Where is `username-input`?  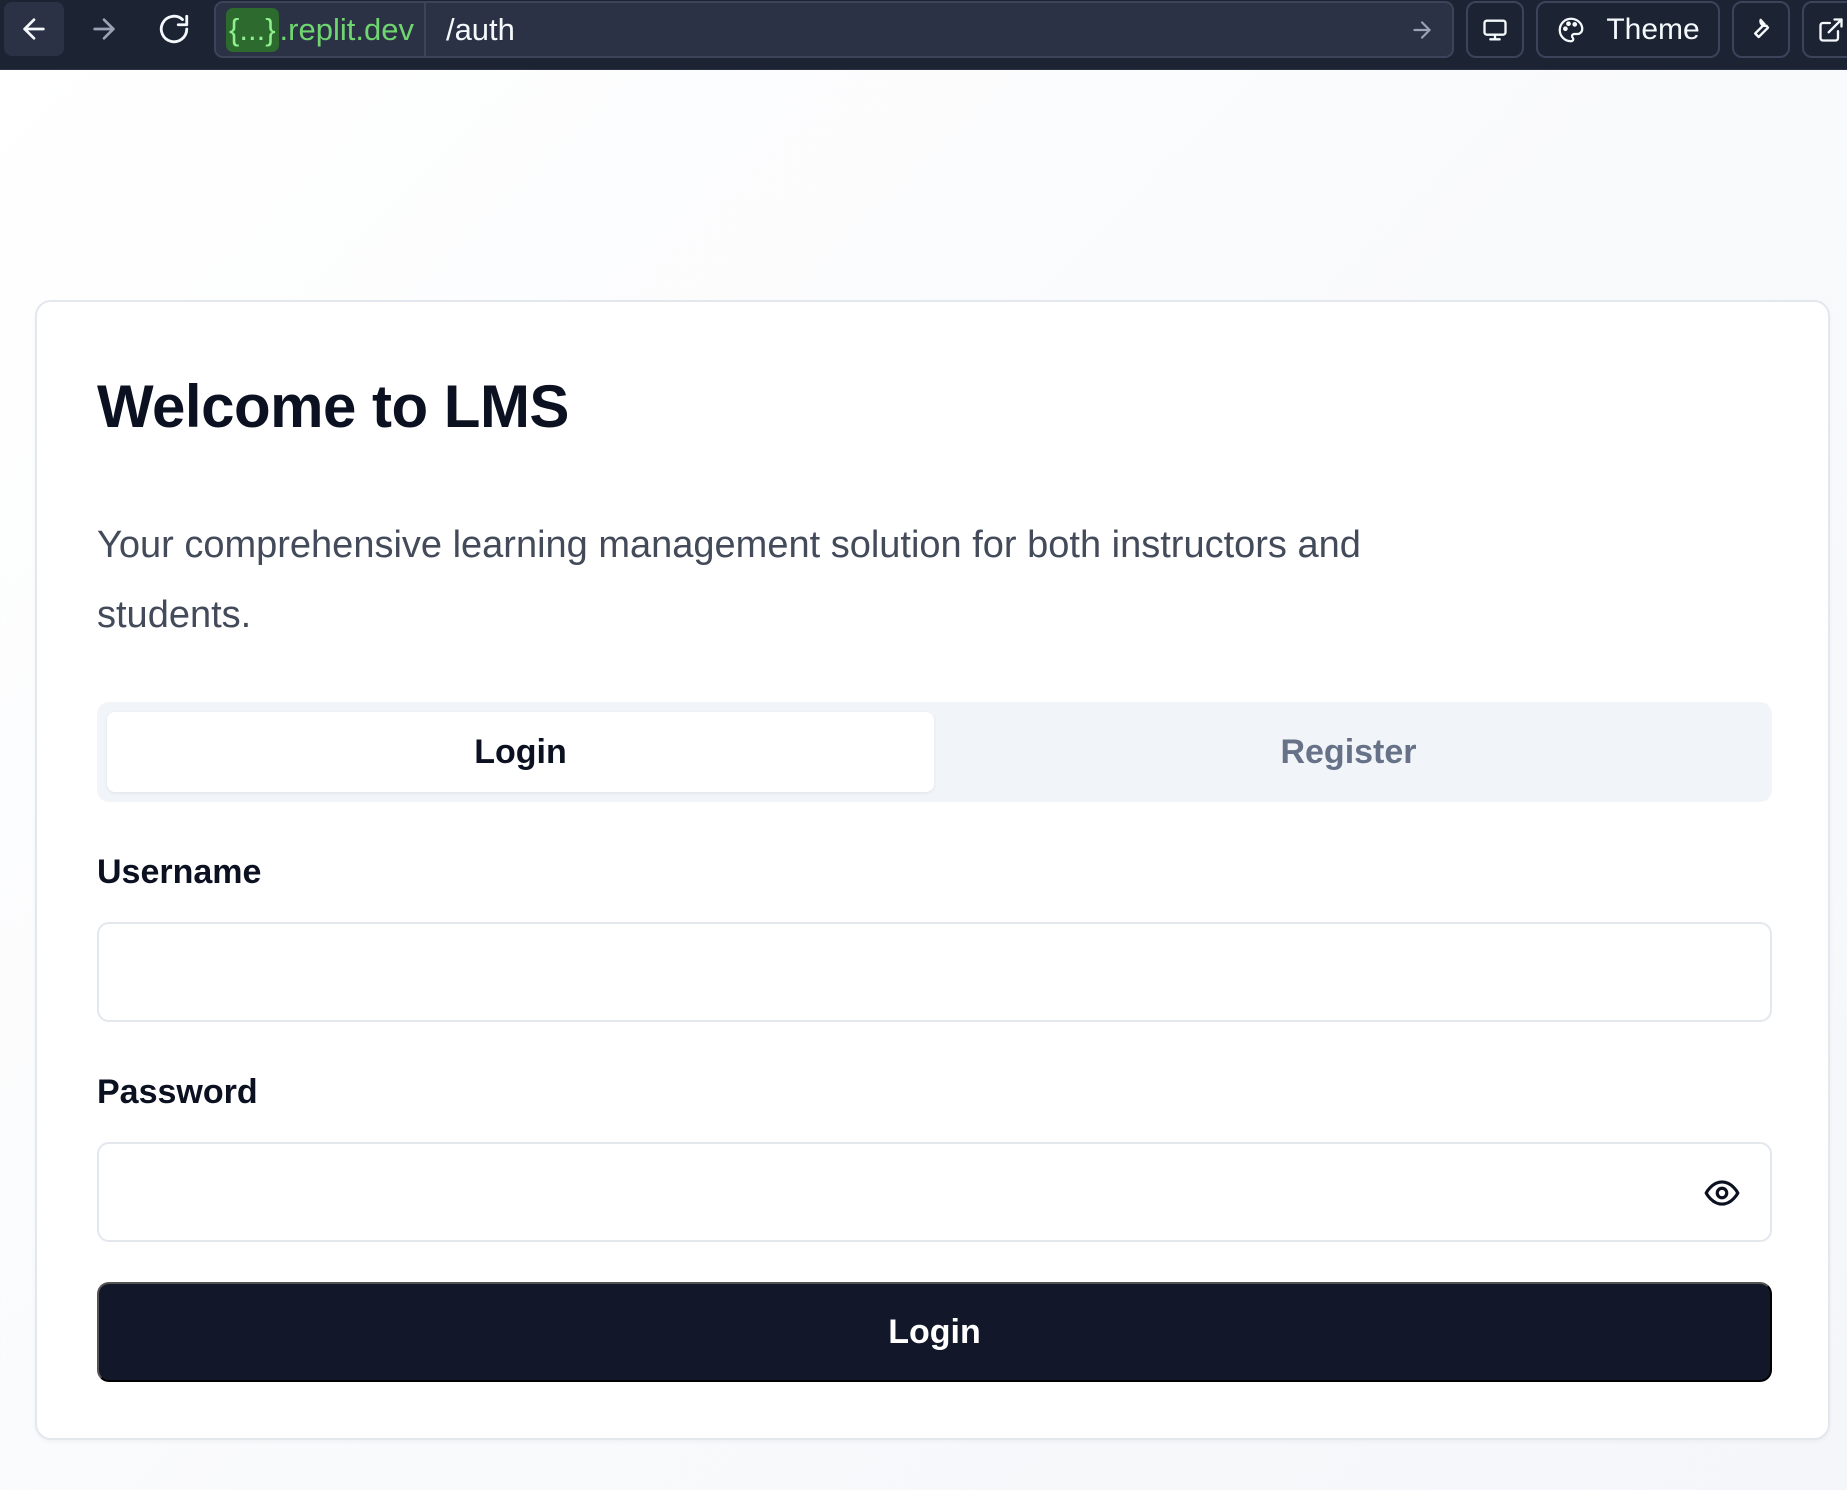
username-input is located at coordinates (934, 972).